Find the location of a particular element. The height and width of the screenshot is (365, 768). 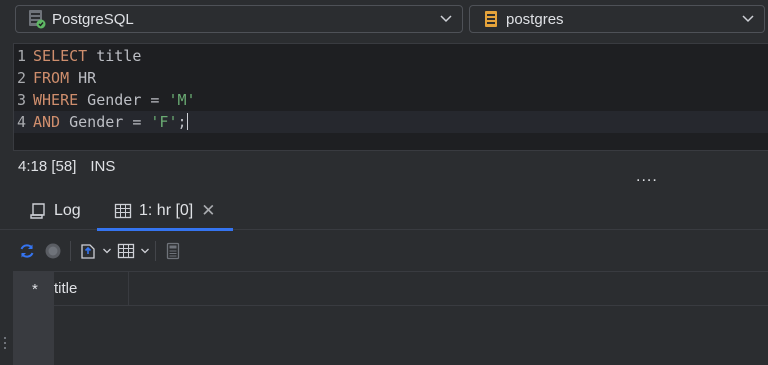

tab-label: 1: hr [0] is located at coordinates (166, 210).